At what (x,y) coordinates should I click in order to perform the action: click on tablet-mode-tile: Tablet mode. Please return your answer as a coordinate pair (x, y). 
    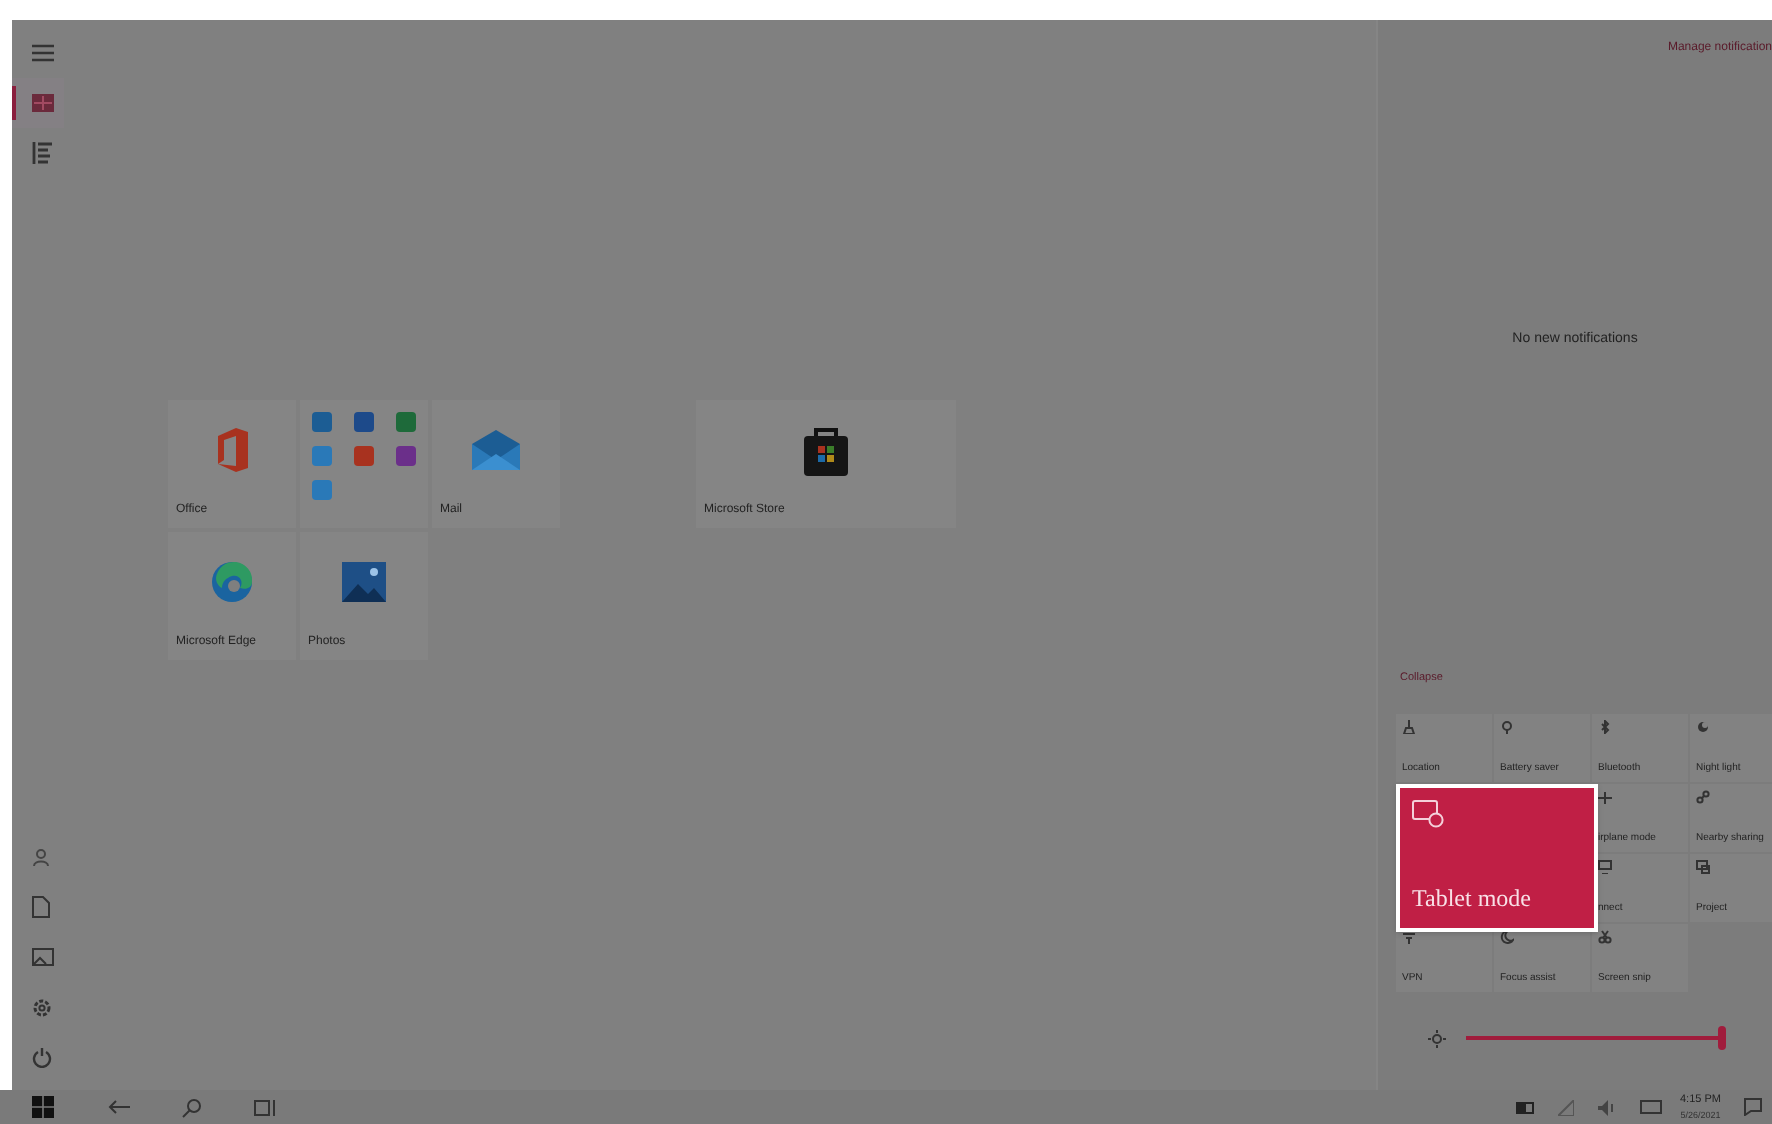
    Looking at the image, I should click on (1497, 858).